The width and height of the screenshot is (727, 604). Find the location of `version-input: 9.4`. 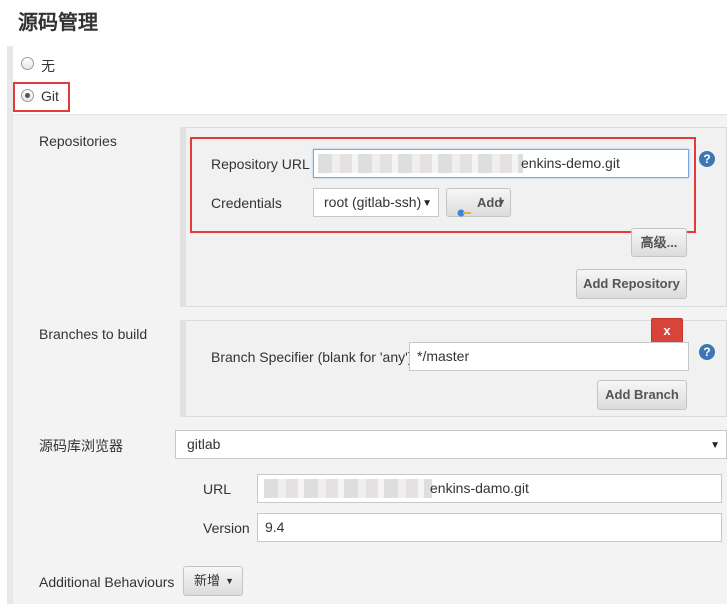

version-input: 9.4 is located at coordinates (489, 527).